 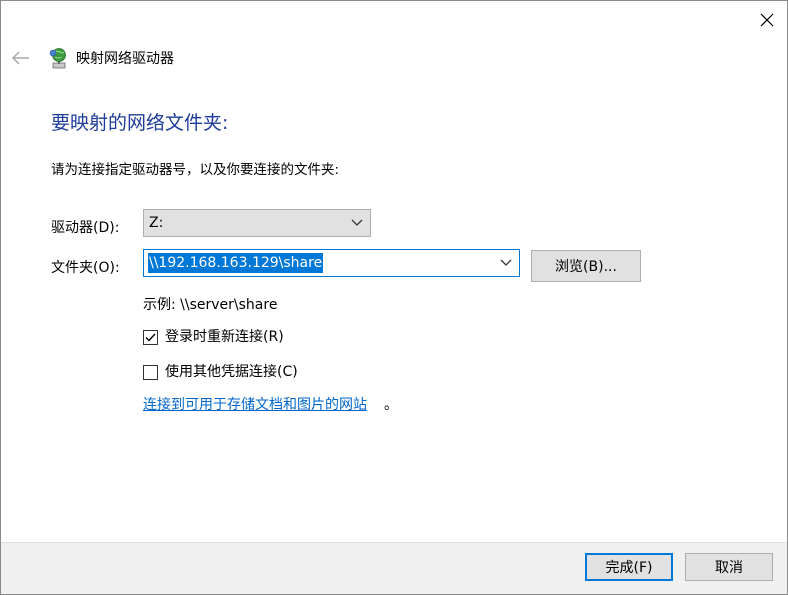 I want to click on finish-button: 完成(F), so click(x=629, y=567).